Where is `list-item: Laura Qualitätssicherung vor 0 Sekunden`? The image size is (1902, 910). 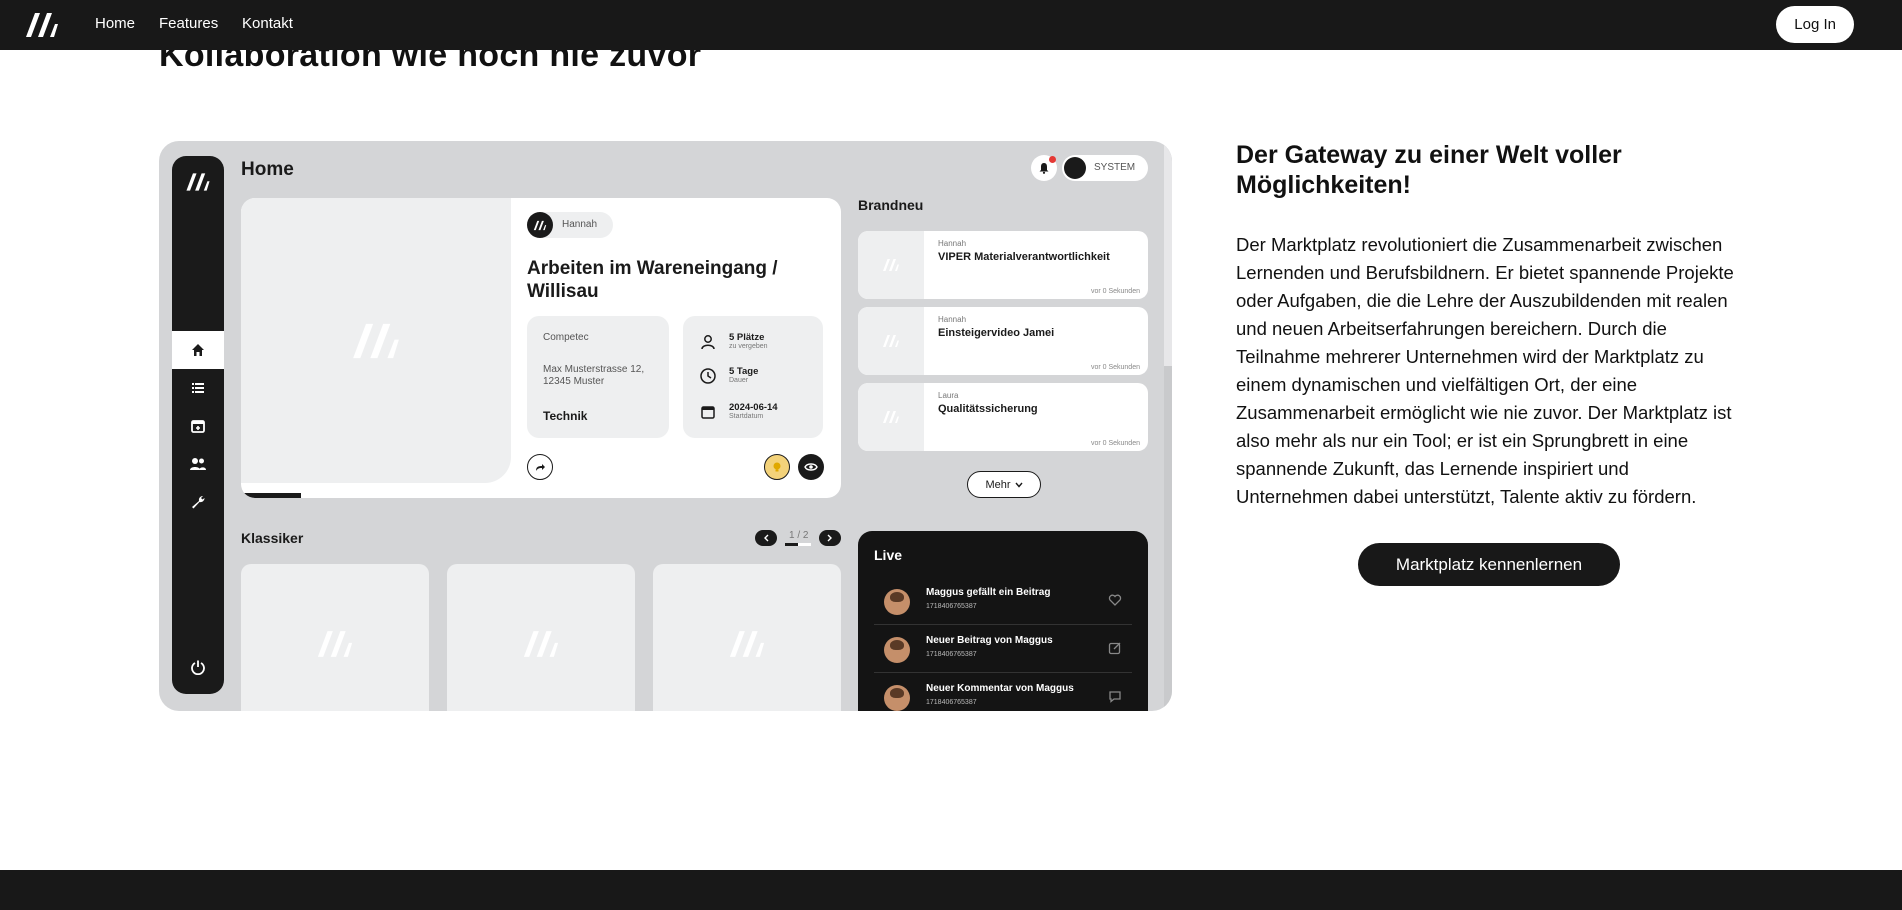
list-item: Laura Qualitätssicherung vor 0 Sekunden is located at coordinates (1003, 417).